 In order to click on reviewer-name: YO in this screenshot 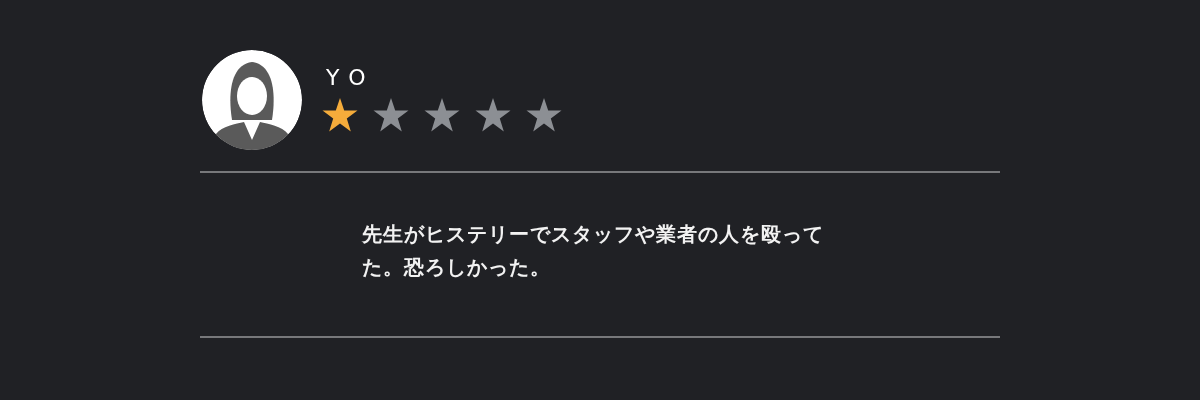, I will do `click(351, 78)`.